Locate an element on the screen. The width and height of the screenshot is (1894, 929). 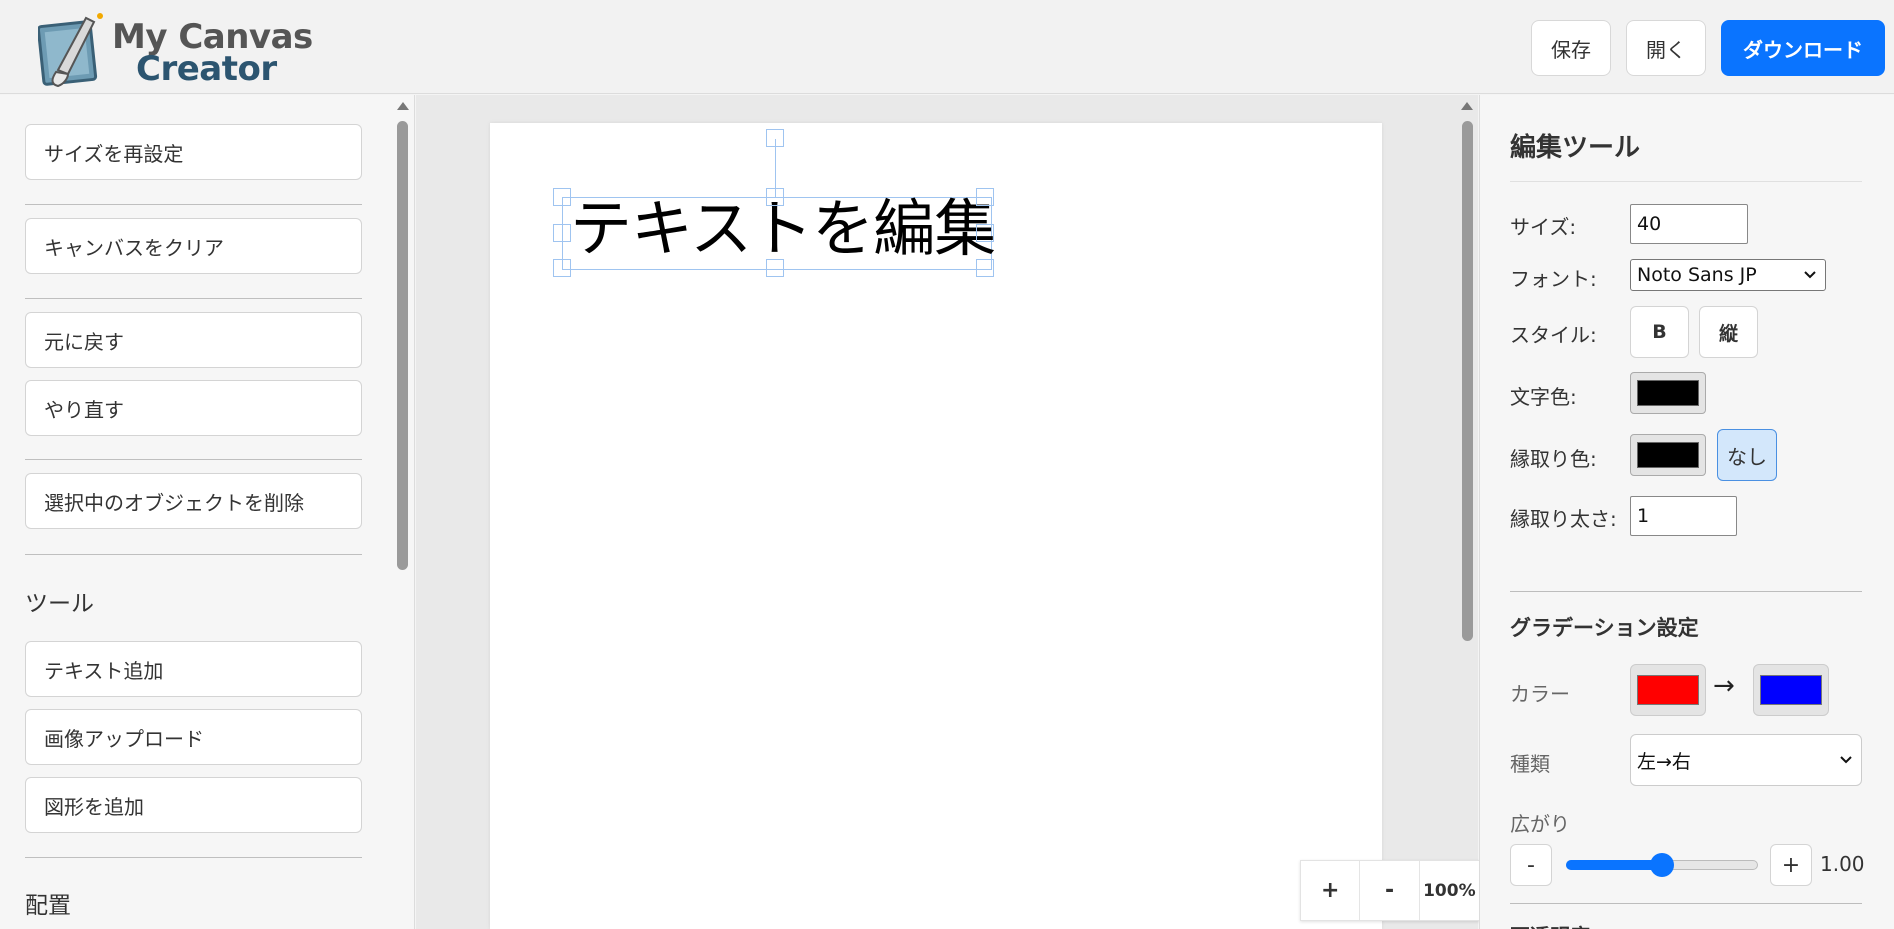
no-stroke-button: なし is located at coordinates (1747, 455).